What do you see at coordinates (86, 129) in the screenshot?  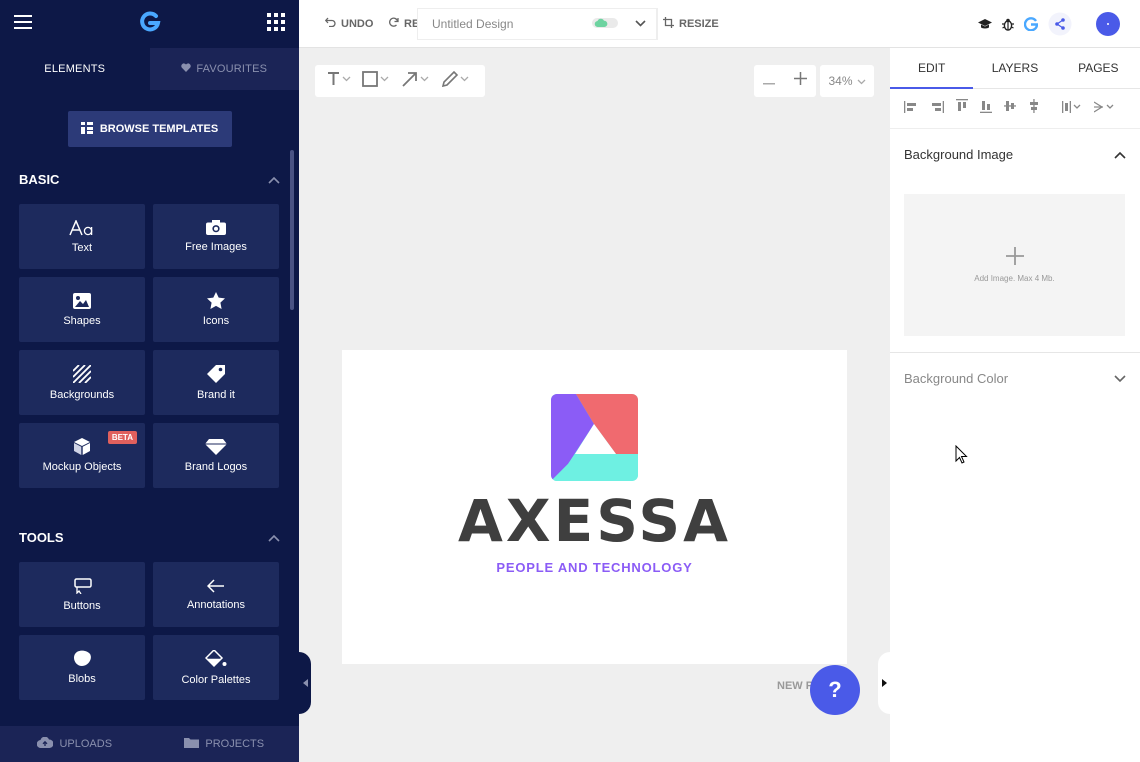 I see `templates-icon` at bounding box center [86, 129].